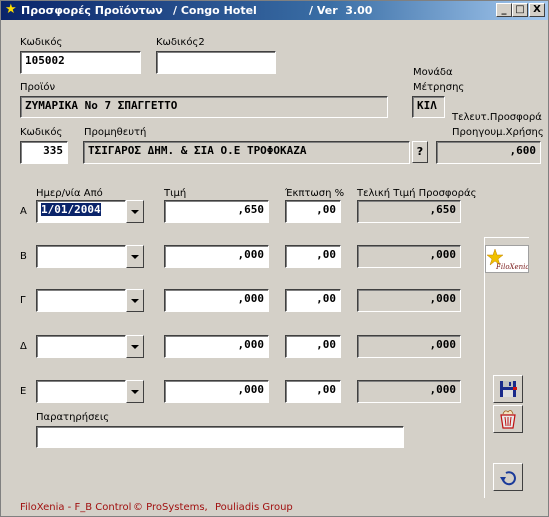  Describe the element at coordinates (537, 10) in the screenshot. I see `close-button: X` at that location.